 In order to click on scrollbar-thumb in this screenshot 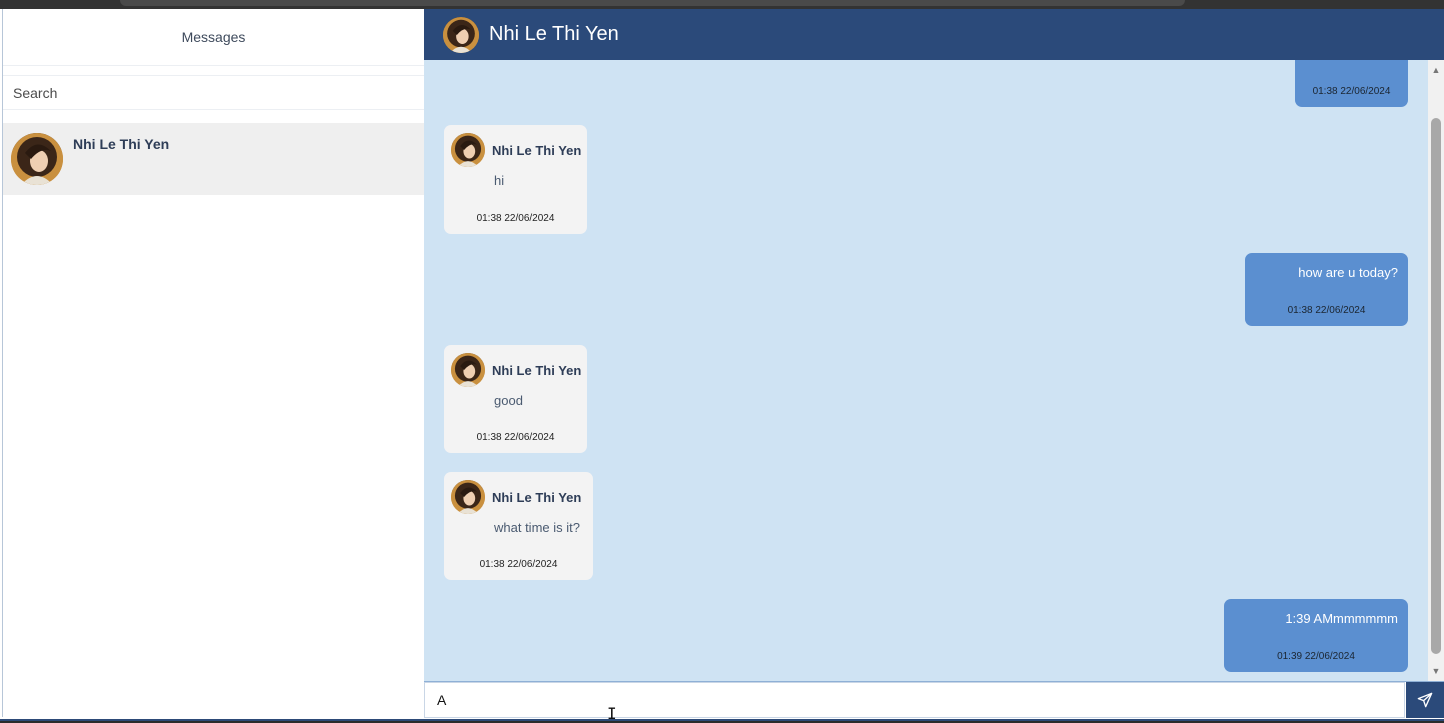, I will do `click(1436, 386)`.